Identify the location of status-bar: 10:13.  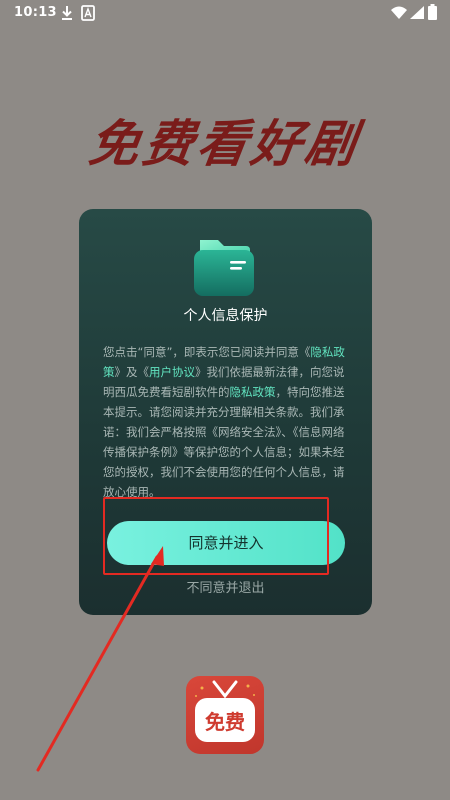
(225, 13).